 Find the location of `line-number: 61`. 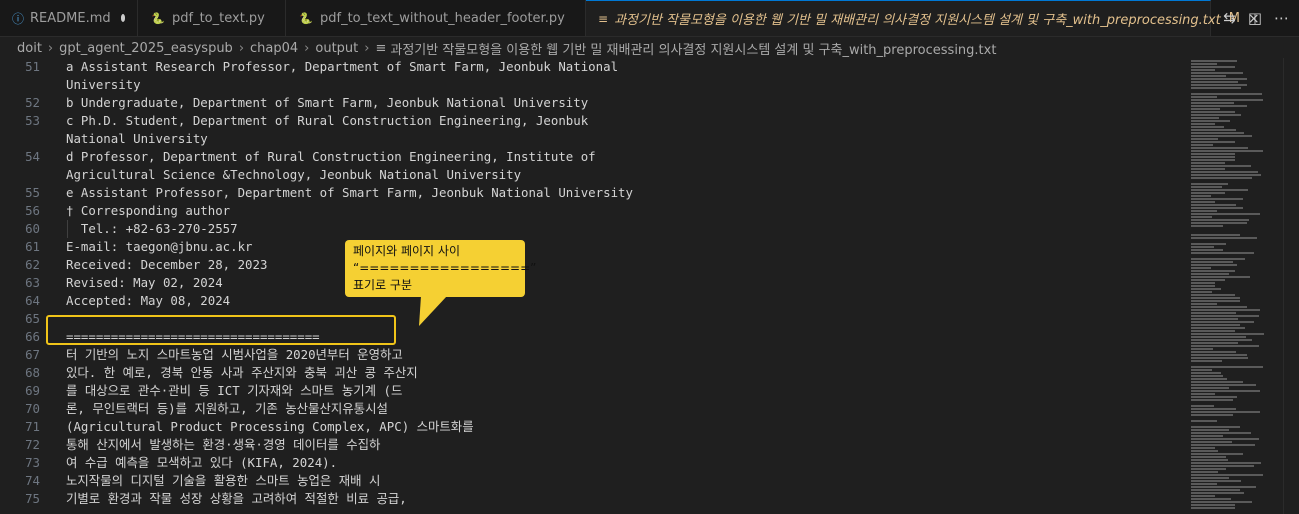

line-number: 61 is located at coordinates (32, 246).